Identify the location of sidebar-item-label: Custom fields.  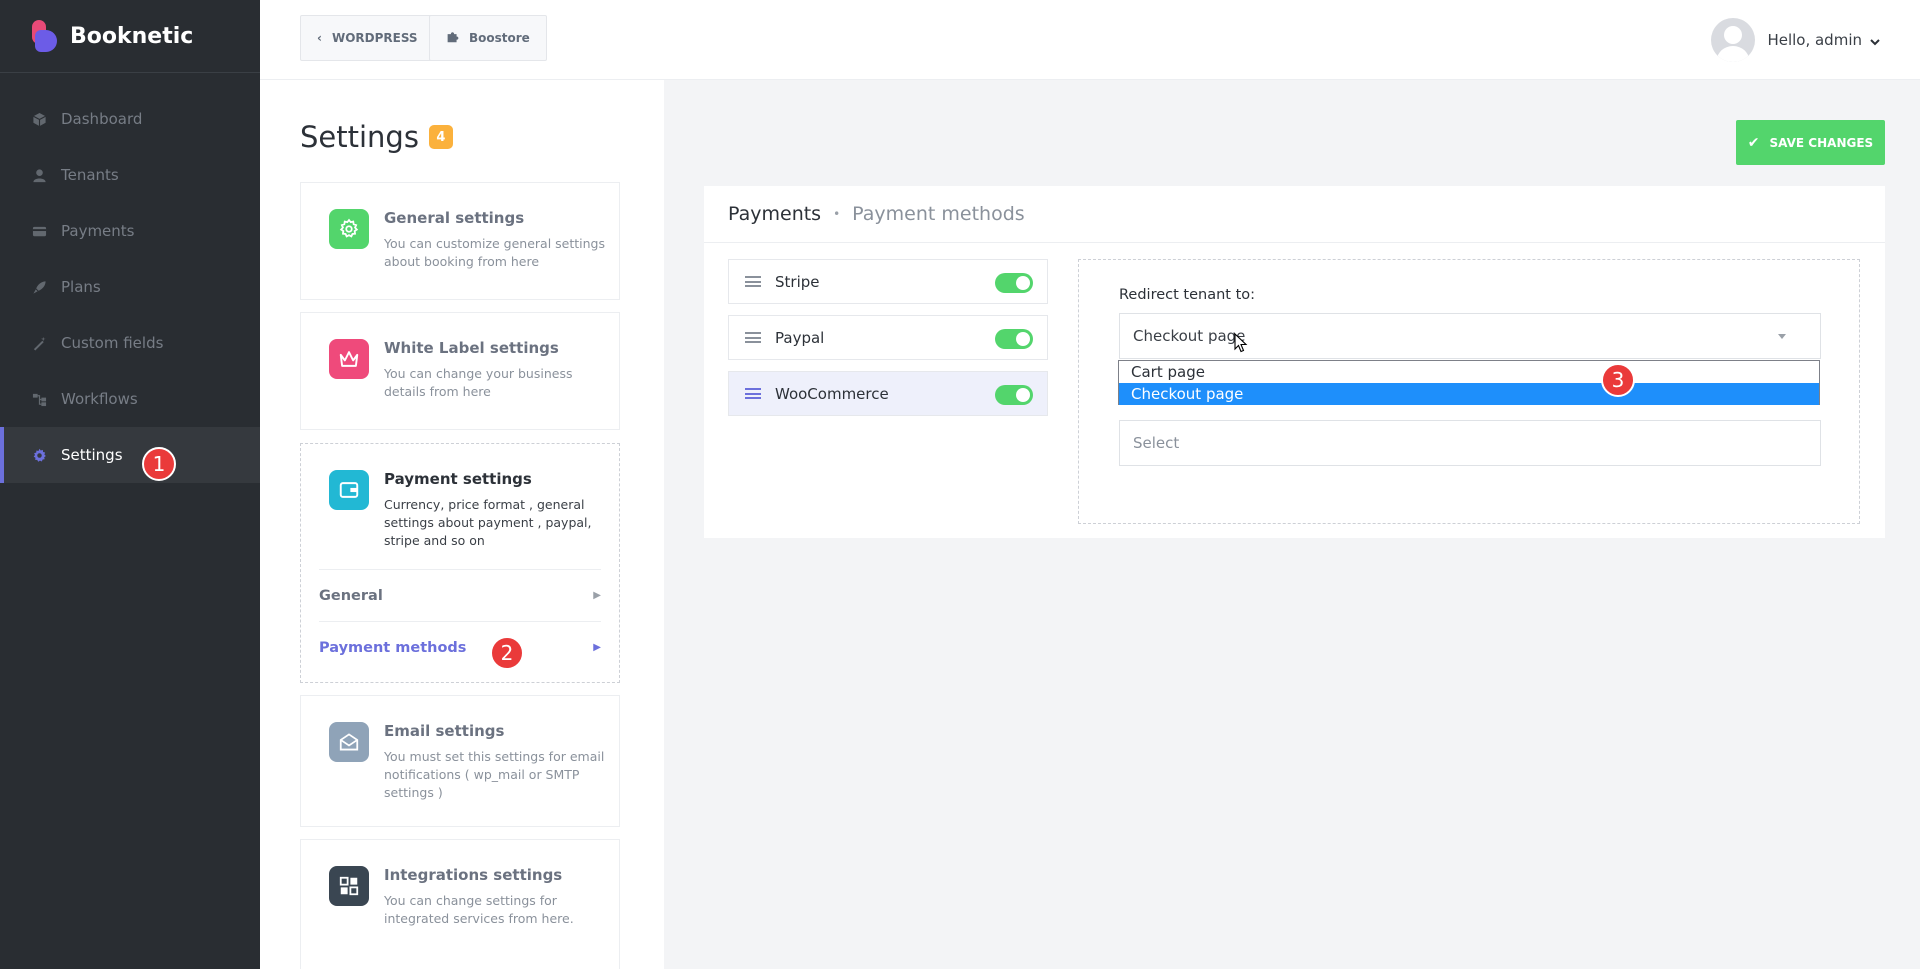
(112, 343).